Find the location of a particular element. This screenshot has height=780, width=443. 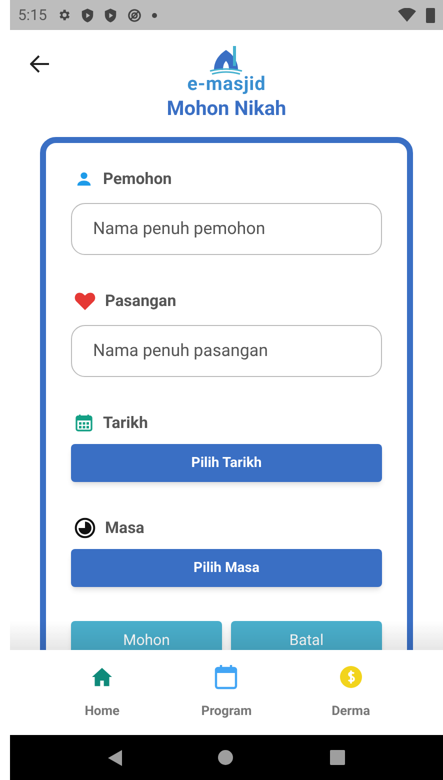

circle-icon is located at coordinates (134, 15).